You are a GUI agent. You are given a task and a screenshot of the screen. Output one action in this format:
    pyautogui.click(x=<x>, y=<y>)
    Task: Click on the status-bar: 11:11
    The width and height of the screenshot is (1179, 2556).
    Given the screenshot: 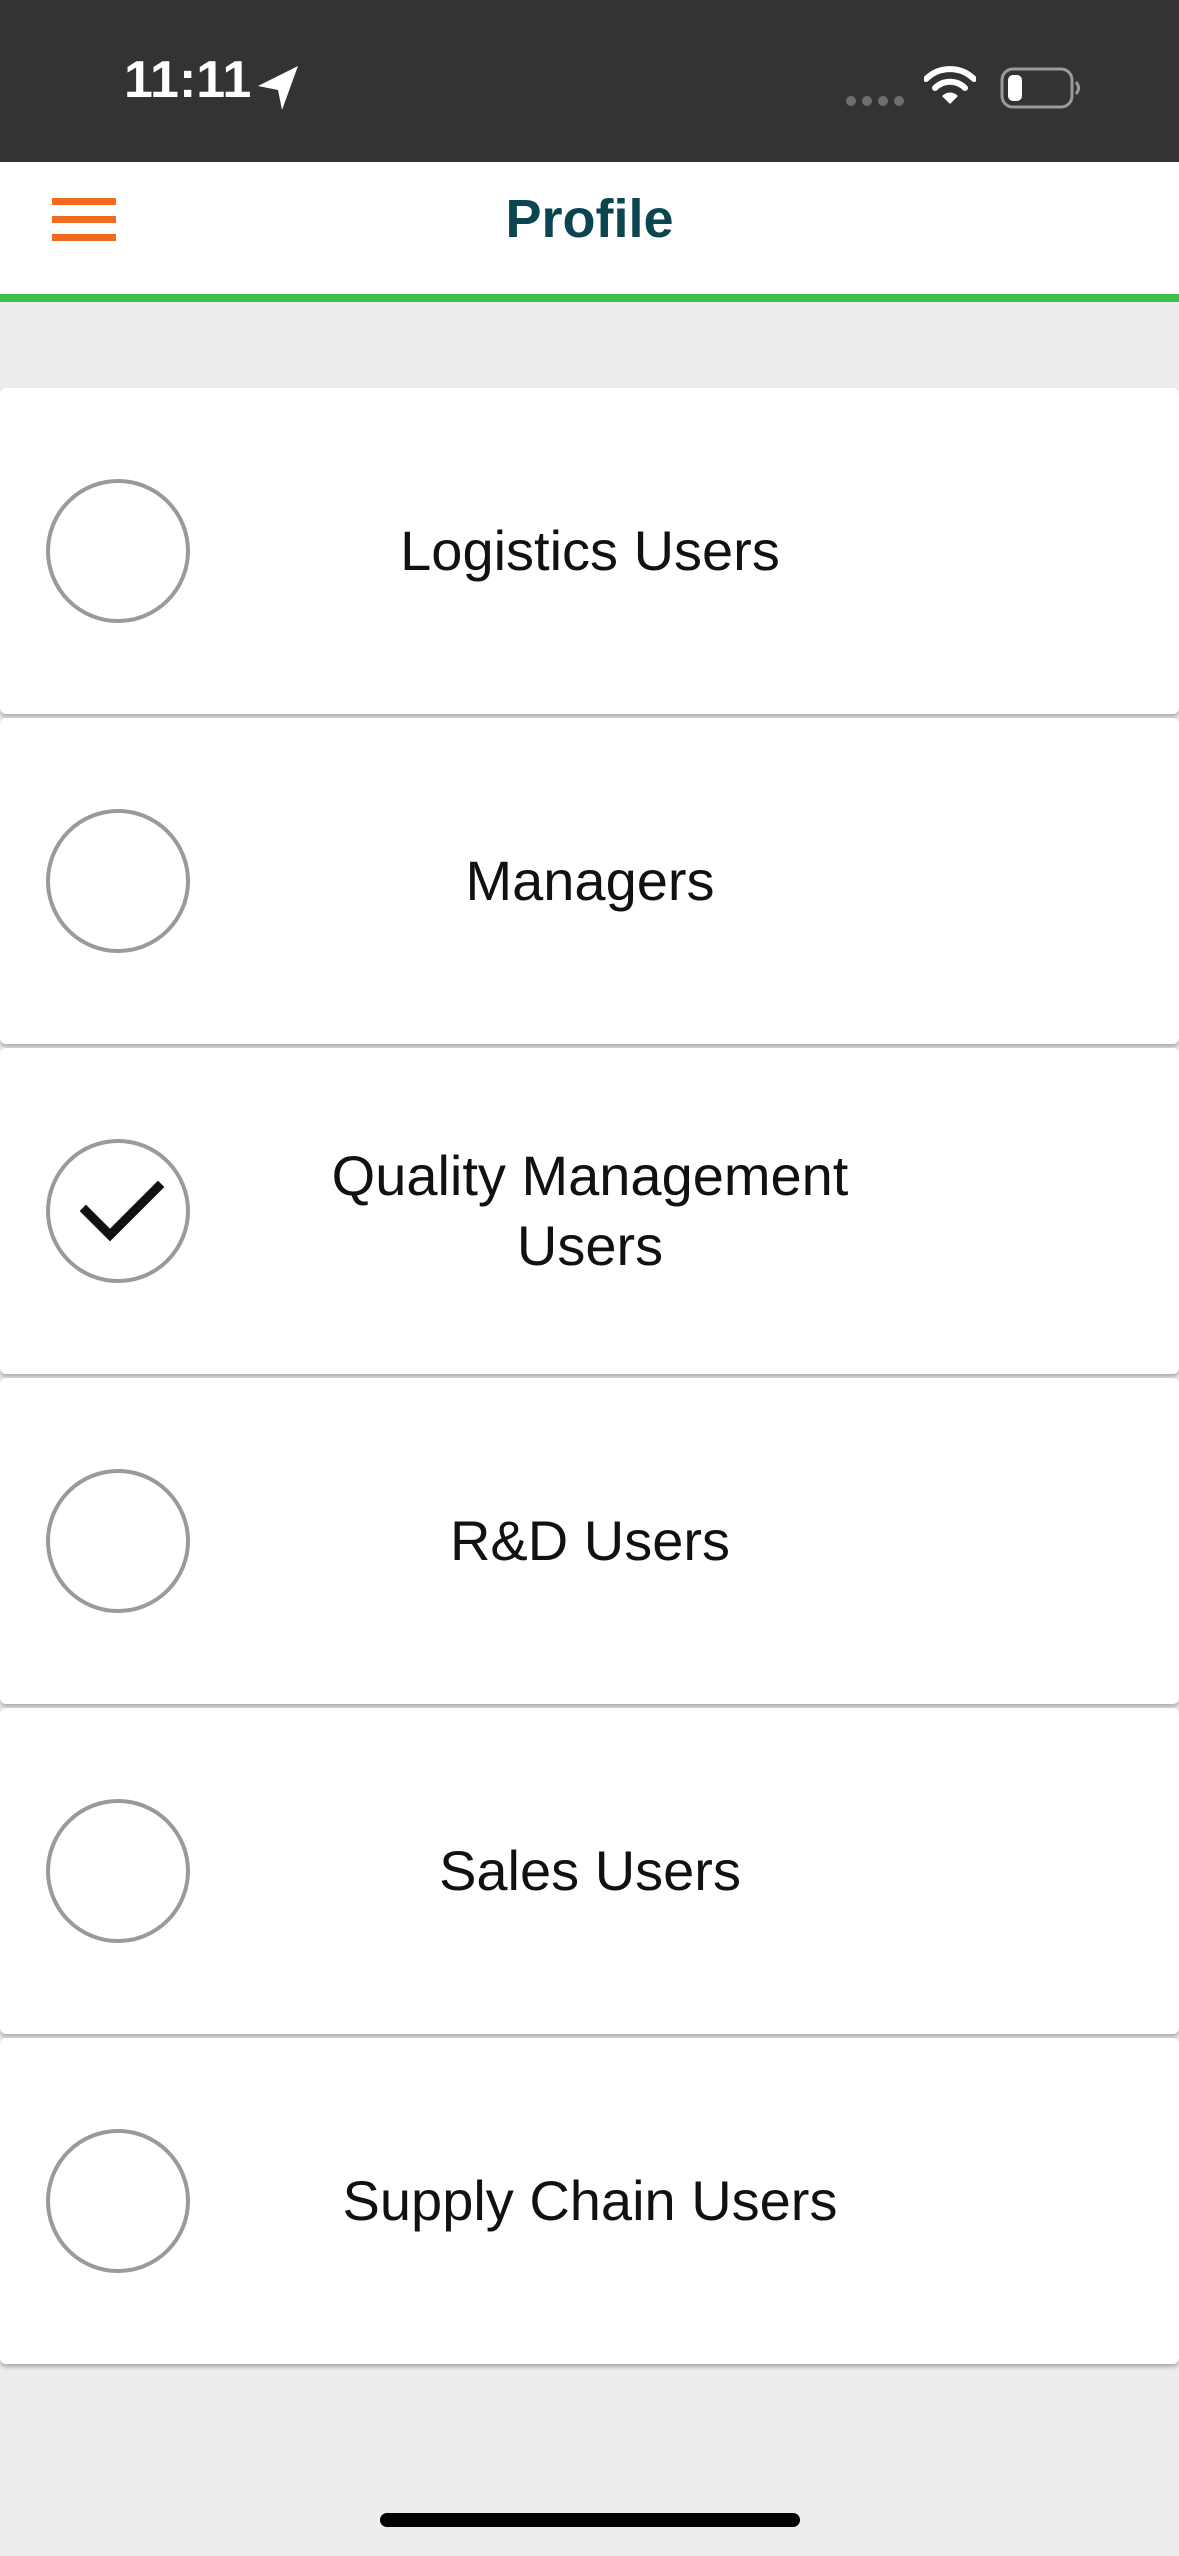 What is the action you would take?
    pyautogui.click(x=589, y=81)
    